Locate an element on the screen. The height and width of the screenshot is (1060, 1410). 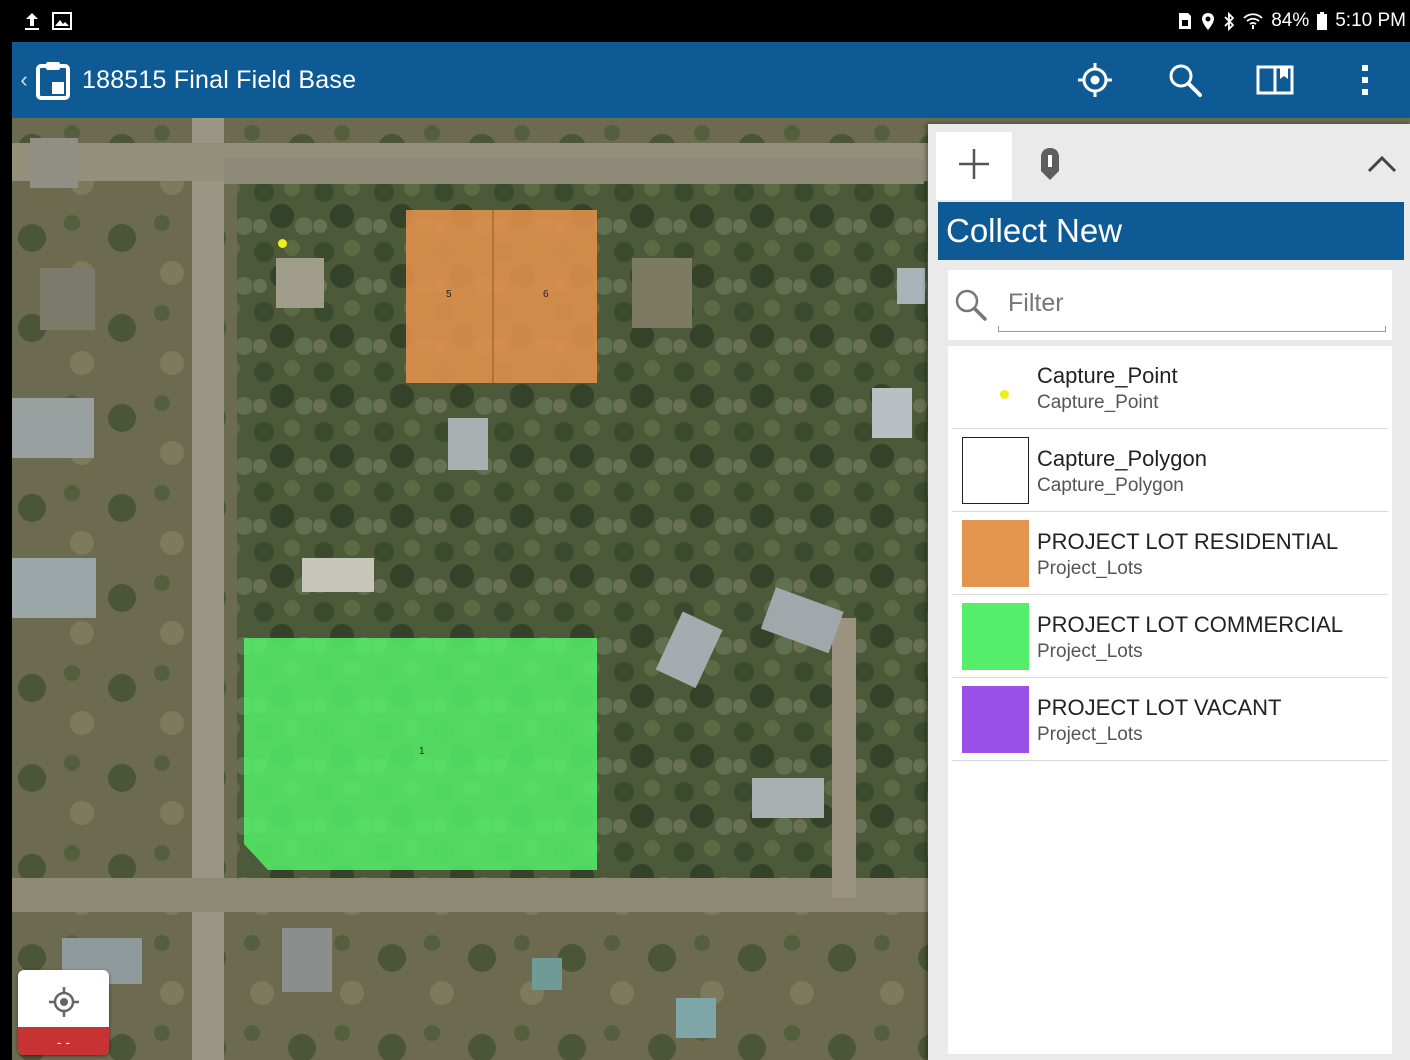
tab-collect-new is located at coordinates (974, 166).